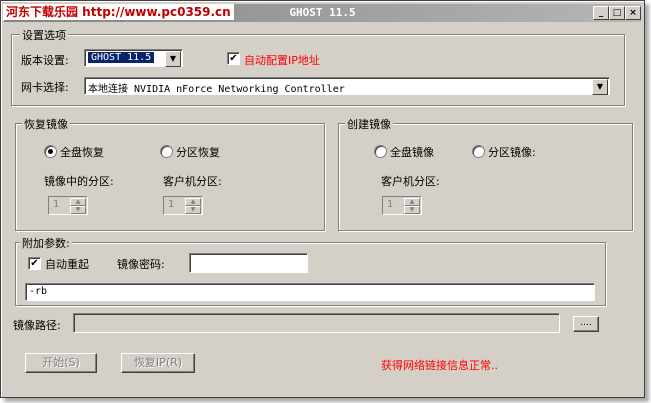  I want to click on image-partition-value: 1, so click(56, 204).